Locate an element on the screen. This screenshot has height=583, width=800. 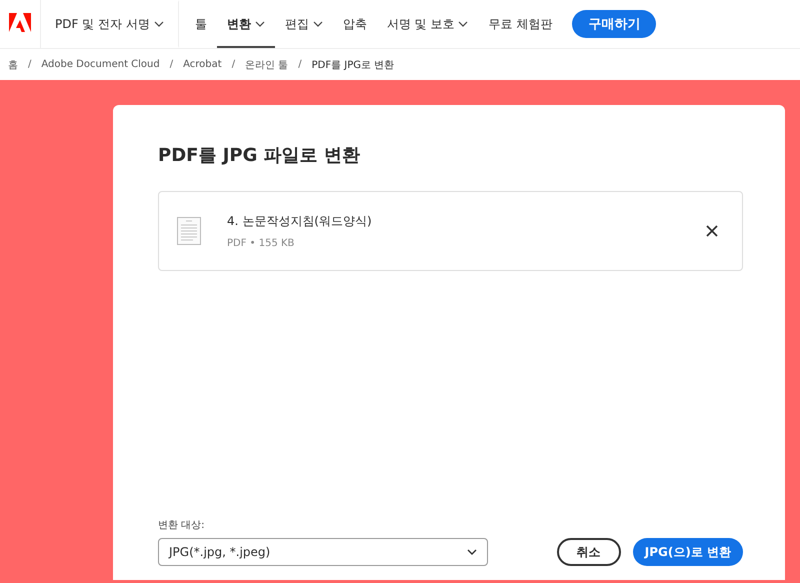
nav-tab: PDF 및 전자 서명 is located at coordinates (110, 24).